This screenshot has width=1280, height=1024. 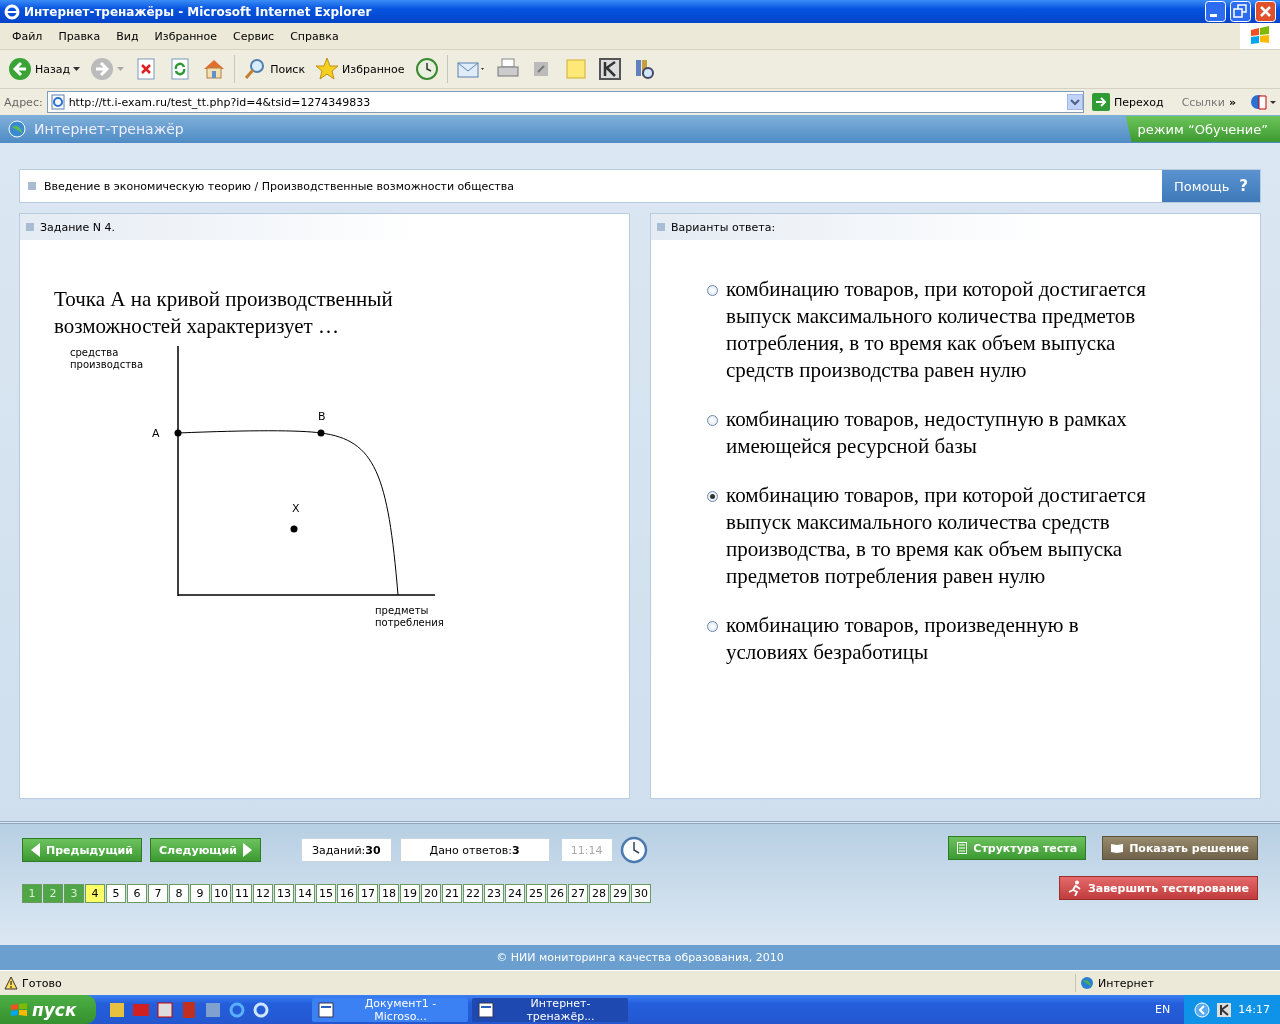 What do you see at coordinates (410, 893) in the screenshot?
I see `page-number-button: 19` at bounding box center [410, 893].